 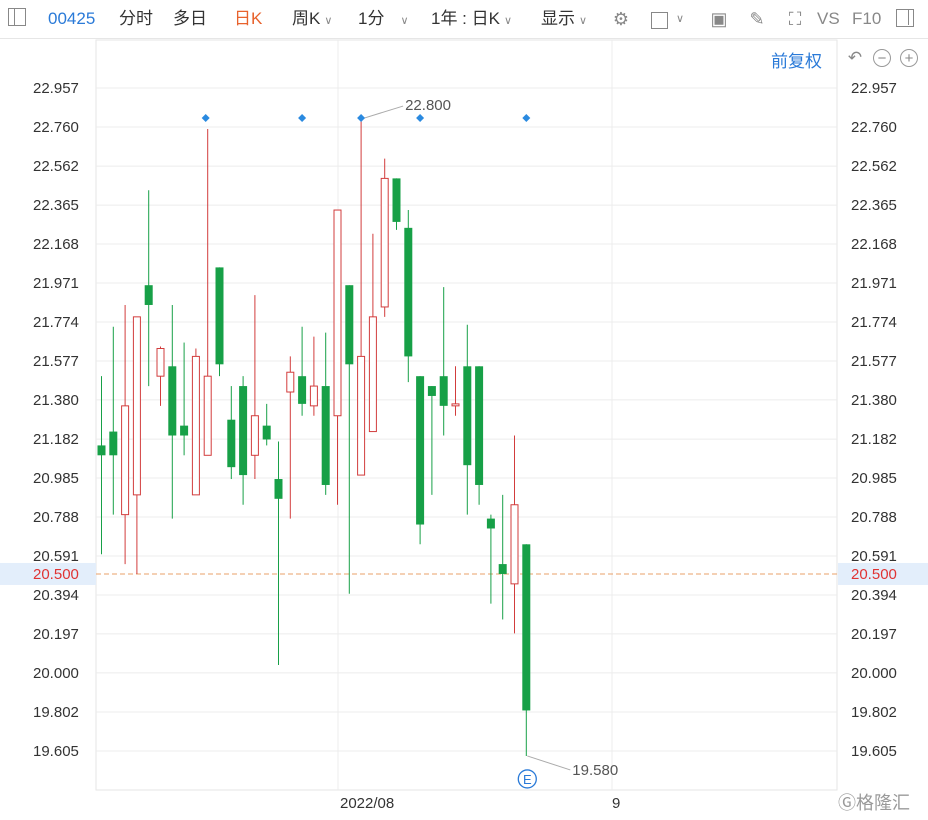 What do you see at coordinates (56, 166) in the screenshot?
I see `y-tick-left: 22.562` at bounding box center [56, 166].